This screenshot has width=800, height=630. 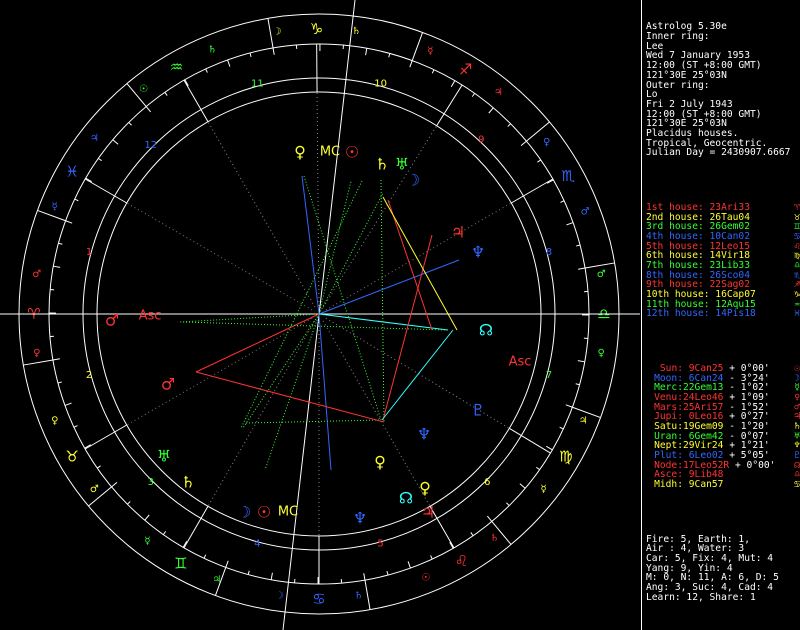 What do you see at coordinates (678, 85) in the screenshot?
I see `header-line: Outer ring:` at bounding box center [678, 85].